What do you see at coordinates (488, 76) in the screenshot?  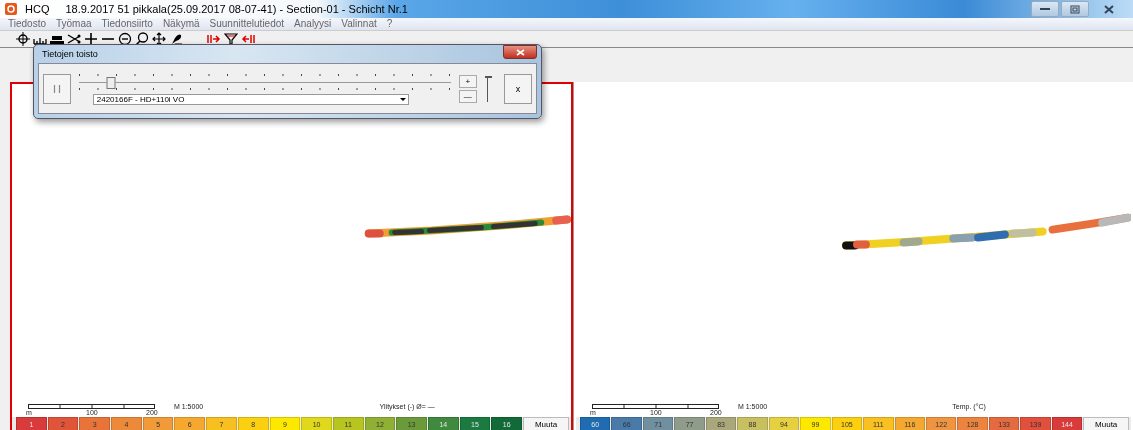 I see `speed-thumb` at bounding box center [488, 76].